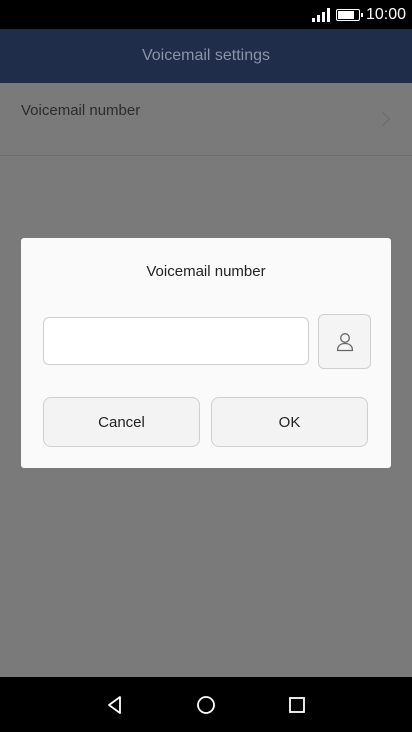 This screenshot has width=412, height=732. I want to click on status-time: 10:00, so click(385, 14).